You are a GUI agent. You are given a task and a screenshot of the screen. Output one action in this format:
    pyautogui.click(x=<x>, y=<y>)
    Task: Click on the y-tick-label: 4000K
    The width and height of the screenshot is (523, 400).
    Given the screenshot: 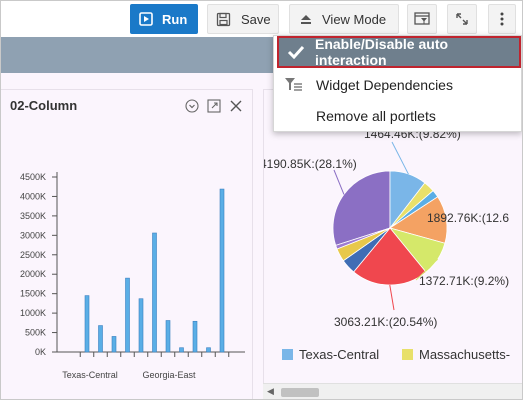 What is the action you would take?
    pyautogui.click(x=33, y=196)
    